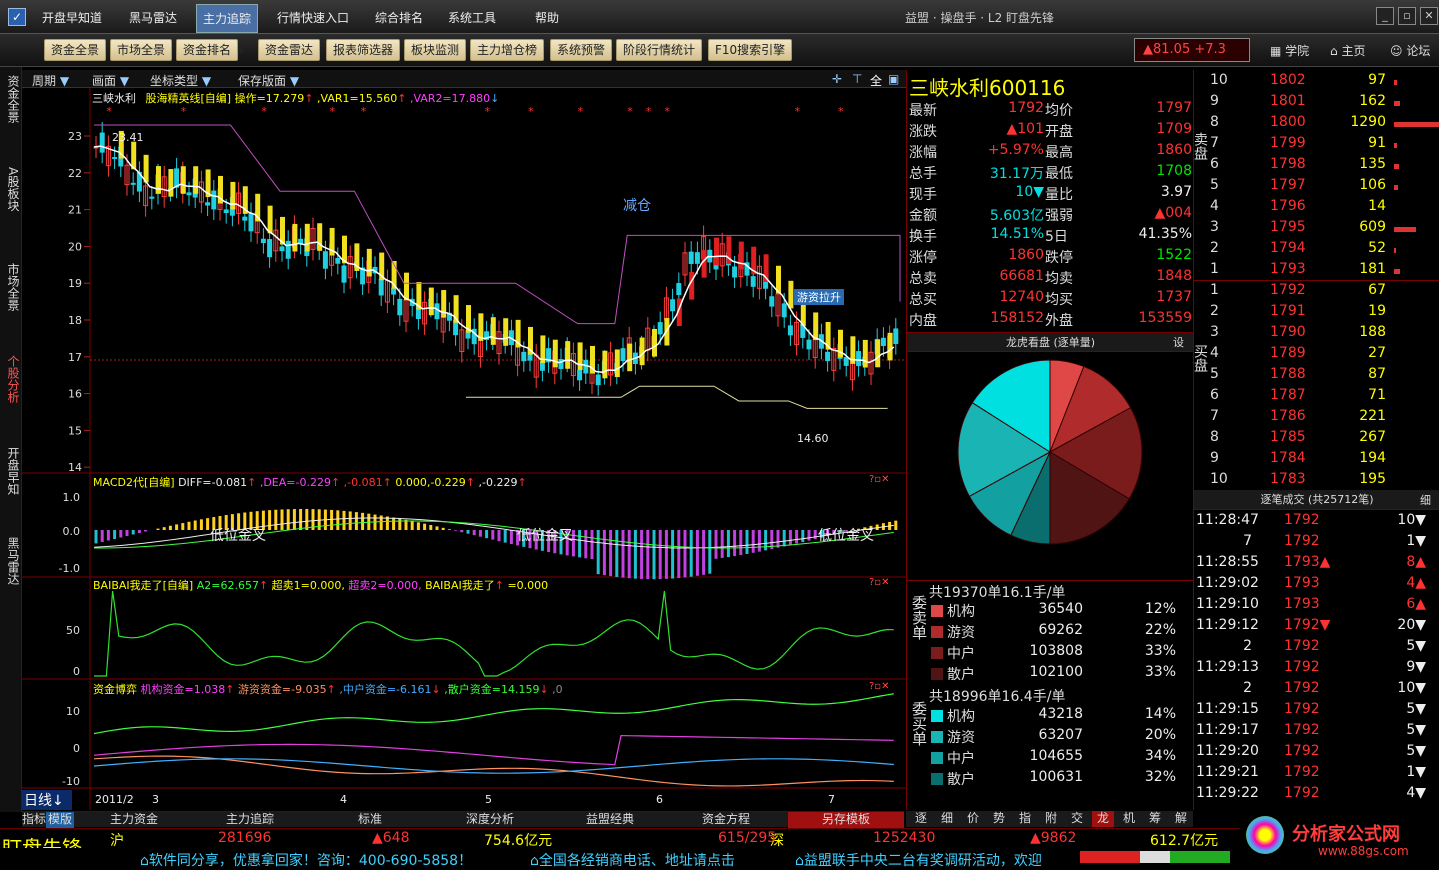 This screenshot has width=1439, height=870. Describe the element at coordinates (11, 189) in the screenshot. I see `ltab-agu: A股板块` at that location.